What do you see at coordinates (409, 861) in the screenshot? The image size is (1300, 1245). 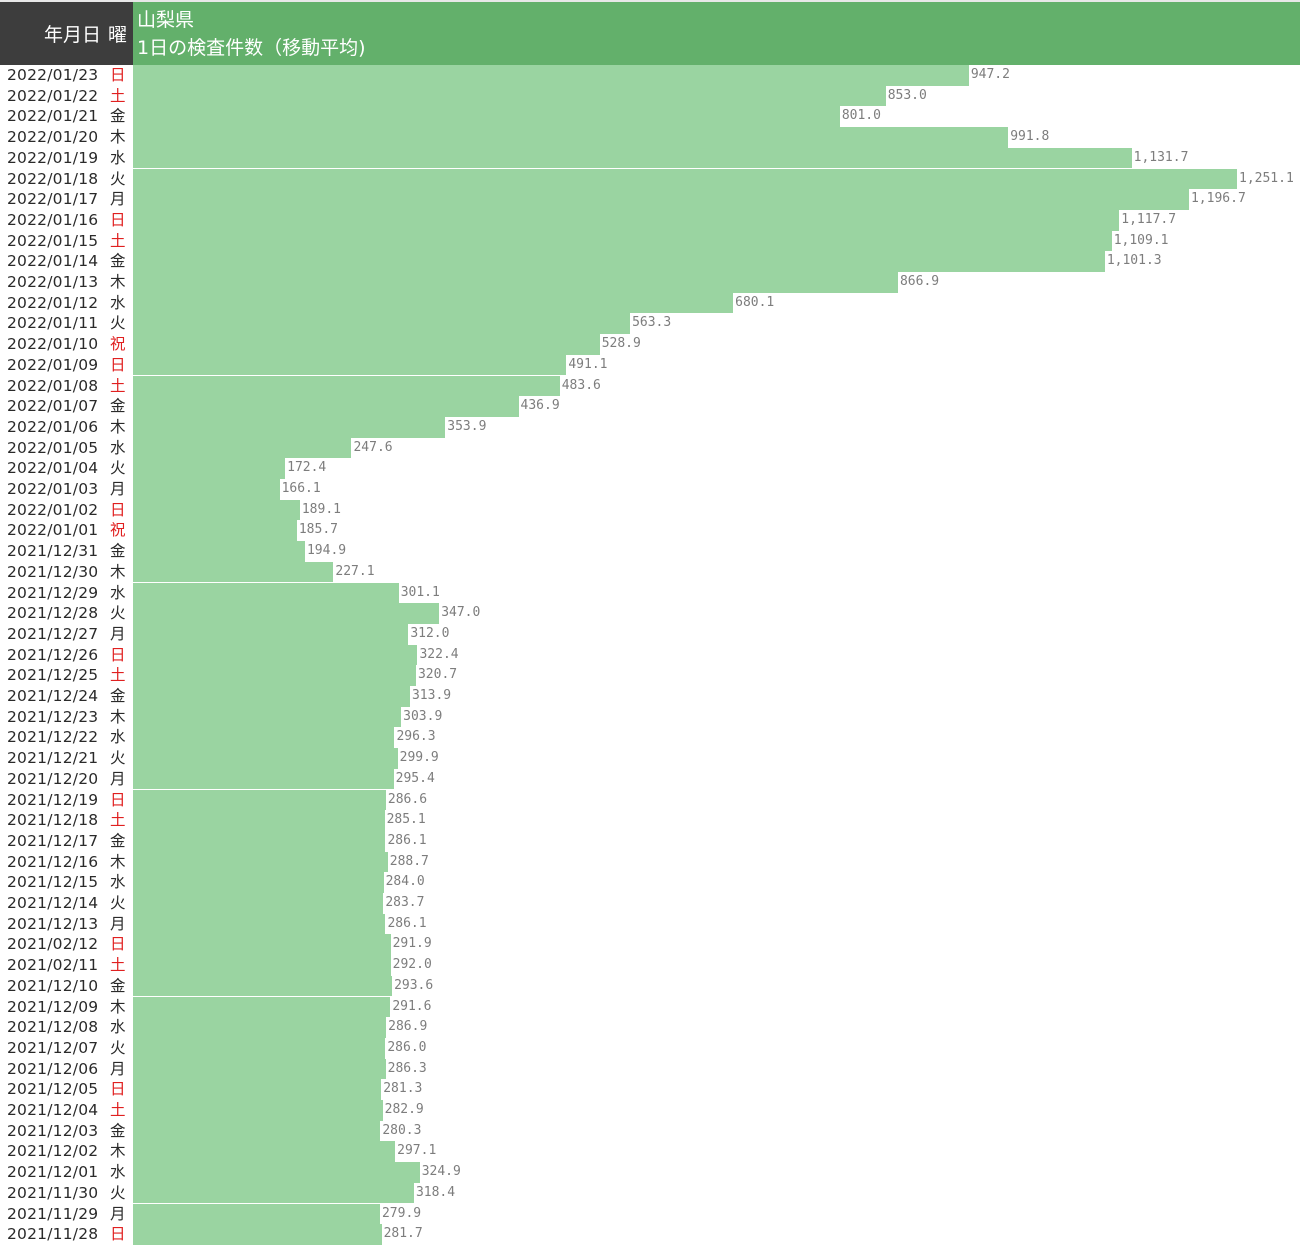 I see `bar-value-label: 288.7` at bounding box center [409, 861].